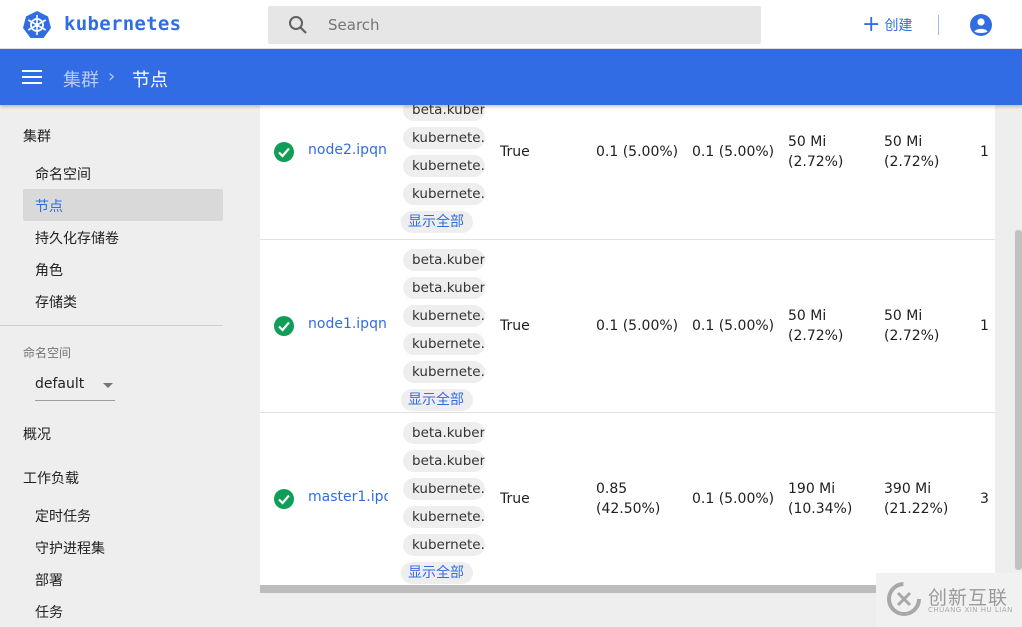 The image size is (1022, 627). I want to click on create-button-label: 创建, so click(898, 26).